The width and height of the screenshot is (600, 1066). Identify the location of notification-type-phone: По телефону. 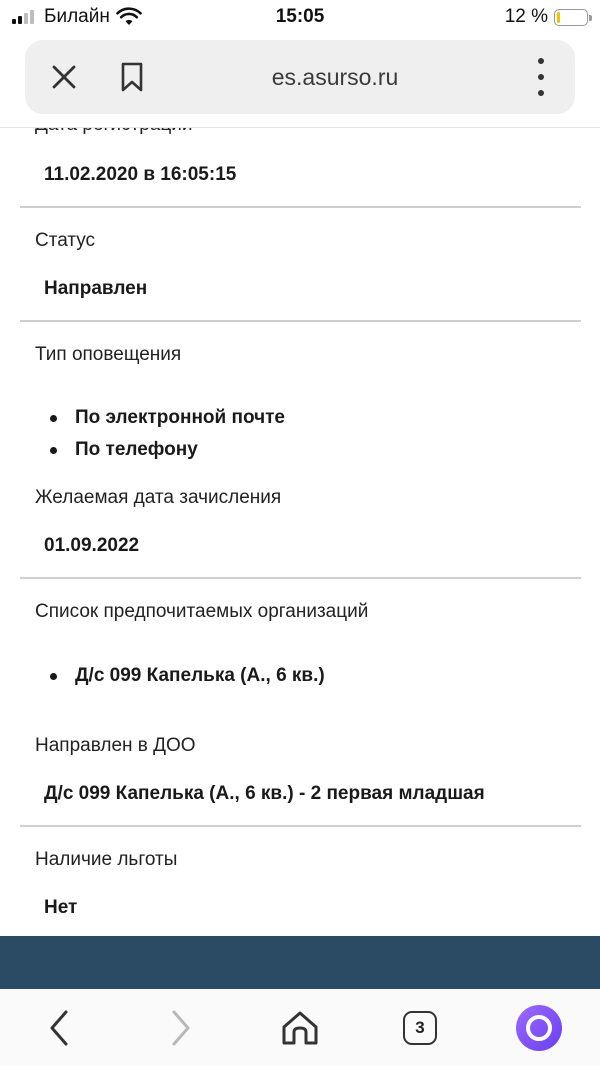
(136, 449).